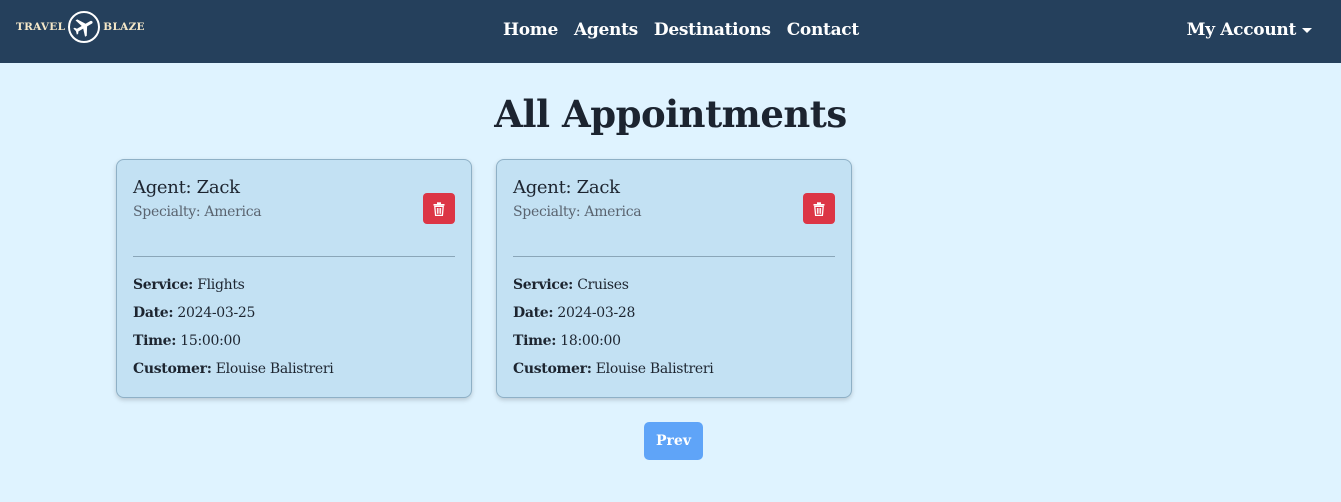 The width and height of the screenshot is (1341, 502). I want to click on date-row: Date: 2024-03-28, so click(574, 313).